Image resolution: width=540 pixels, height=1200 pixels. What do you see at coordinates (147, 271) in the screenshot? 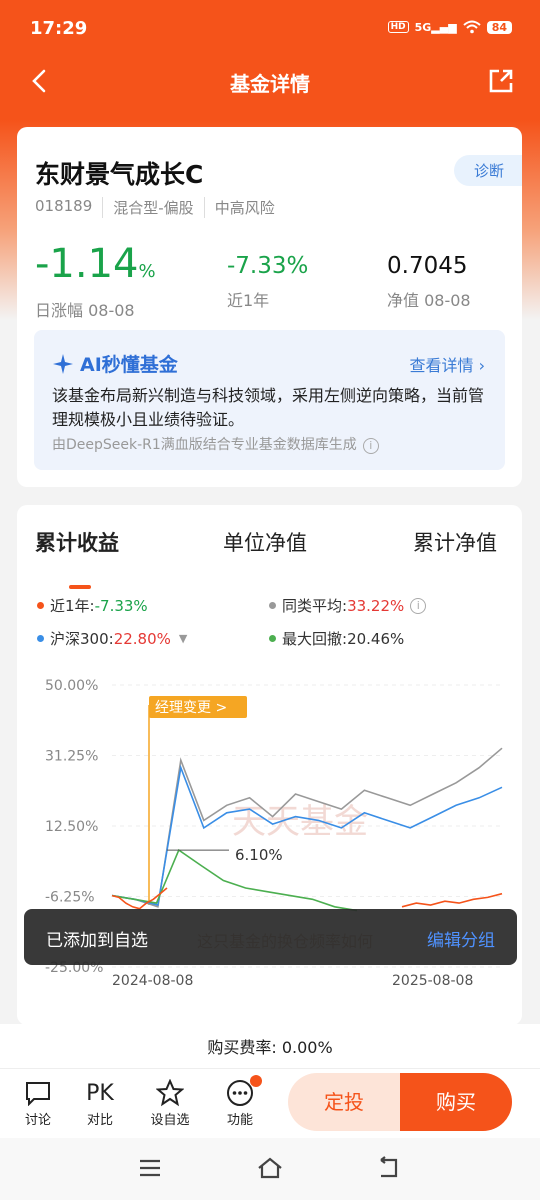
I see `daily-change-unit: %` at bounding box center [147, 271].